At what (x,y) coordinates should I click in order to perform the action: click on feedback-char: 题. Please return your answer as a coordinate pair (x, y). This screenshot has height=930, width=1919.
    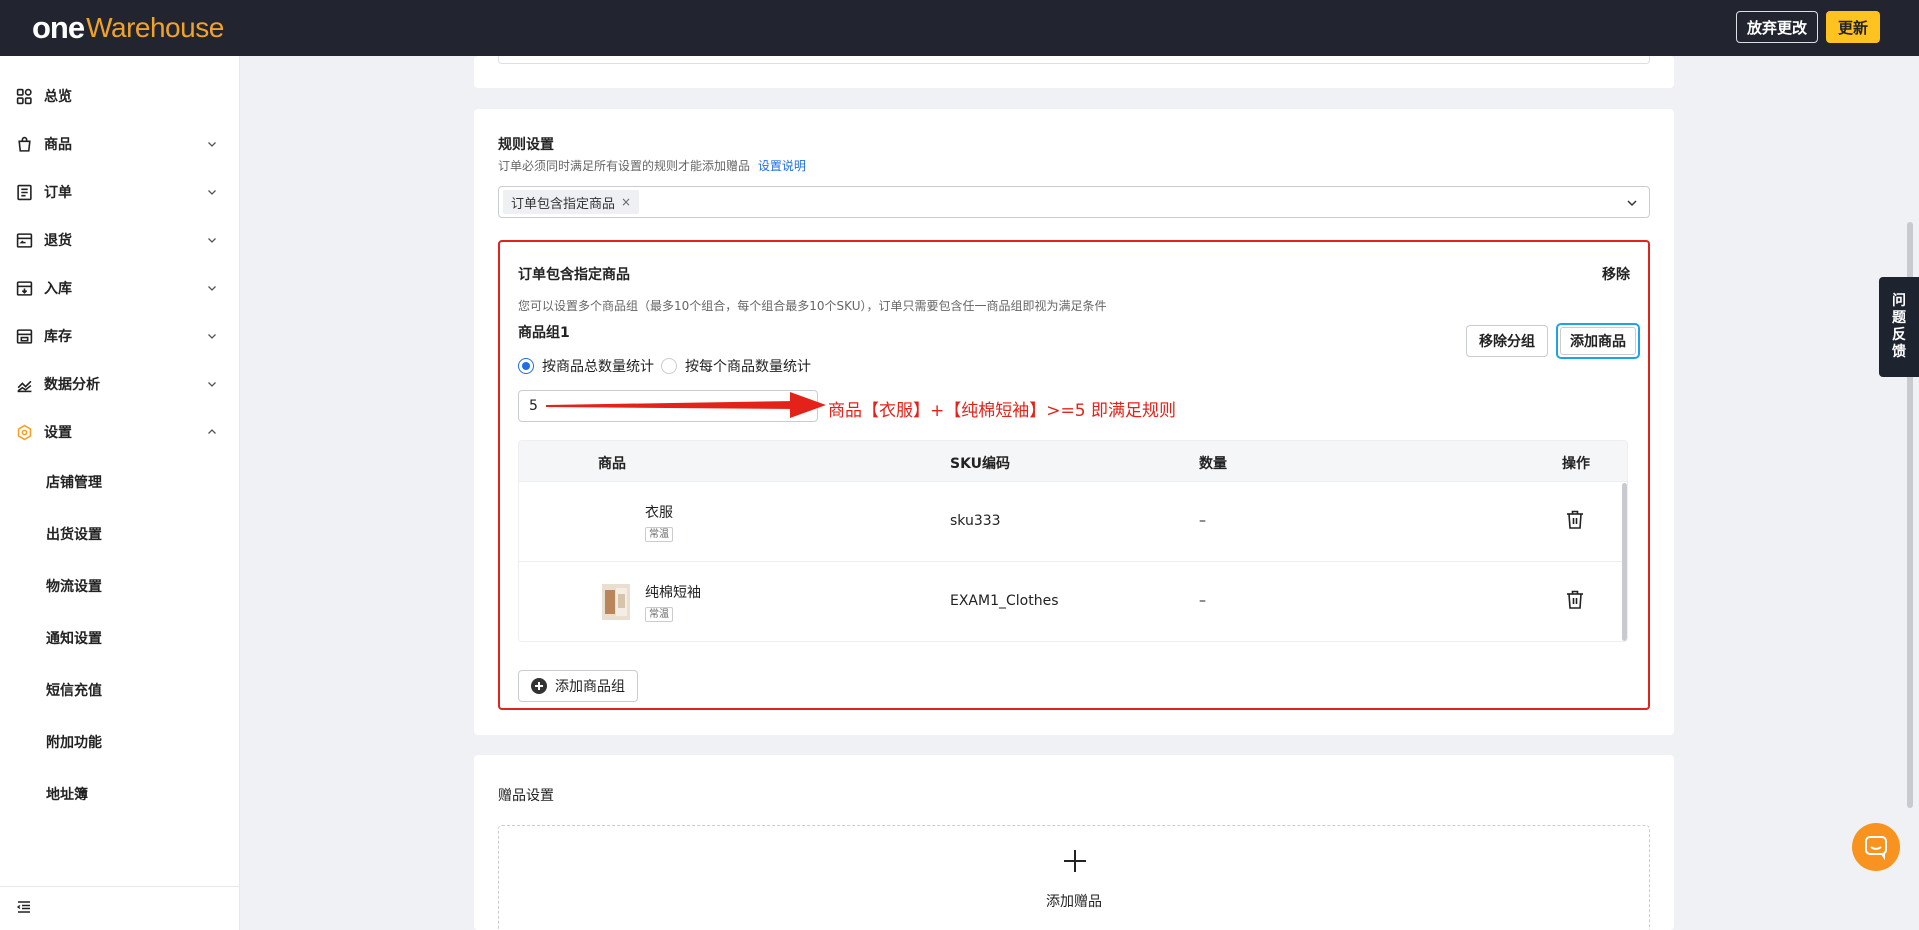
    Looking at the image, I should click on (1899, 318).